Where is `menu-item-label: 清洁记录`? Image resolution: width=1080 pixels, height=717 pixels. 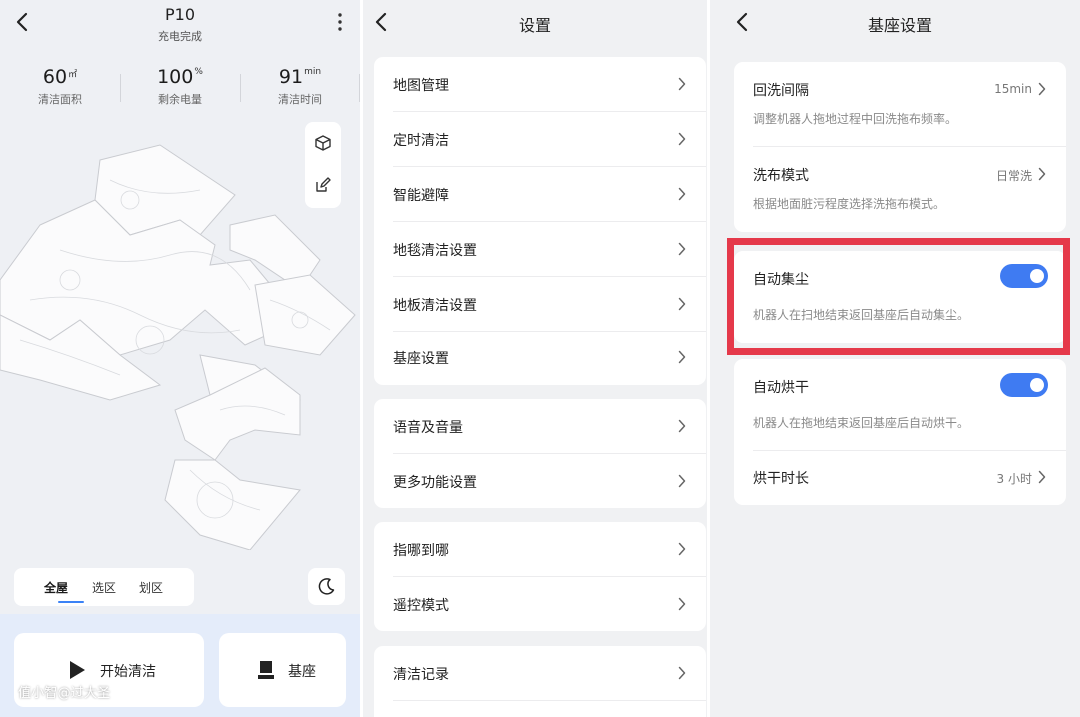
menu-item-label: 清洁记录 is located at coordinates (421, 675).